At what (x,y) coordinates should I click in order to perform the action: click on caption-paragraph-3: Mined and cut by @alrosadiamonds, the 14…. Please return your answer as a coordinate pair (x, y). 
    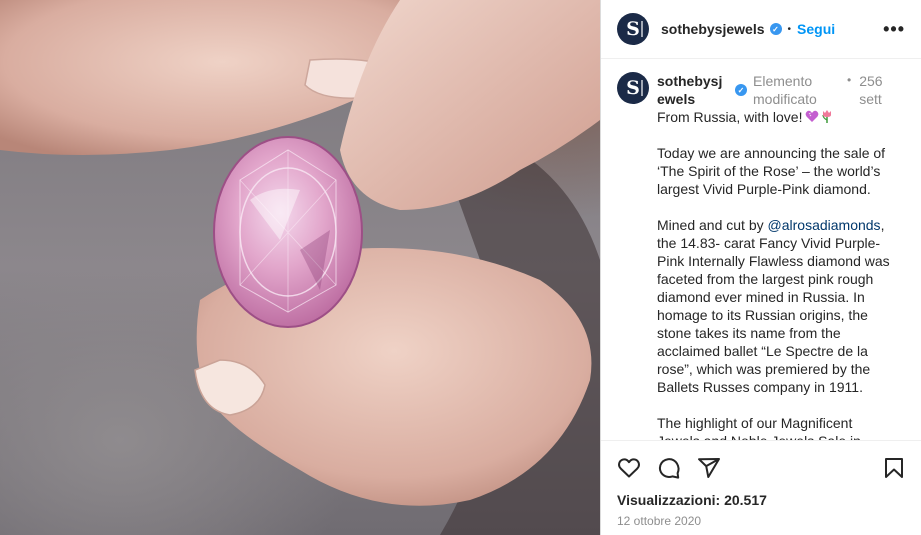
    Looking at the image, I should click on (777, 306).